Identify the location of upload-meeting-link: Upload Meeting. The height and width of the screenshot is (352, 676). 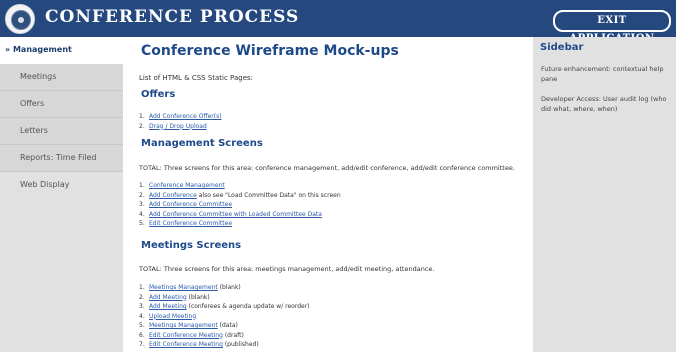
(172, 316).